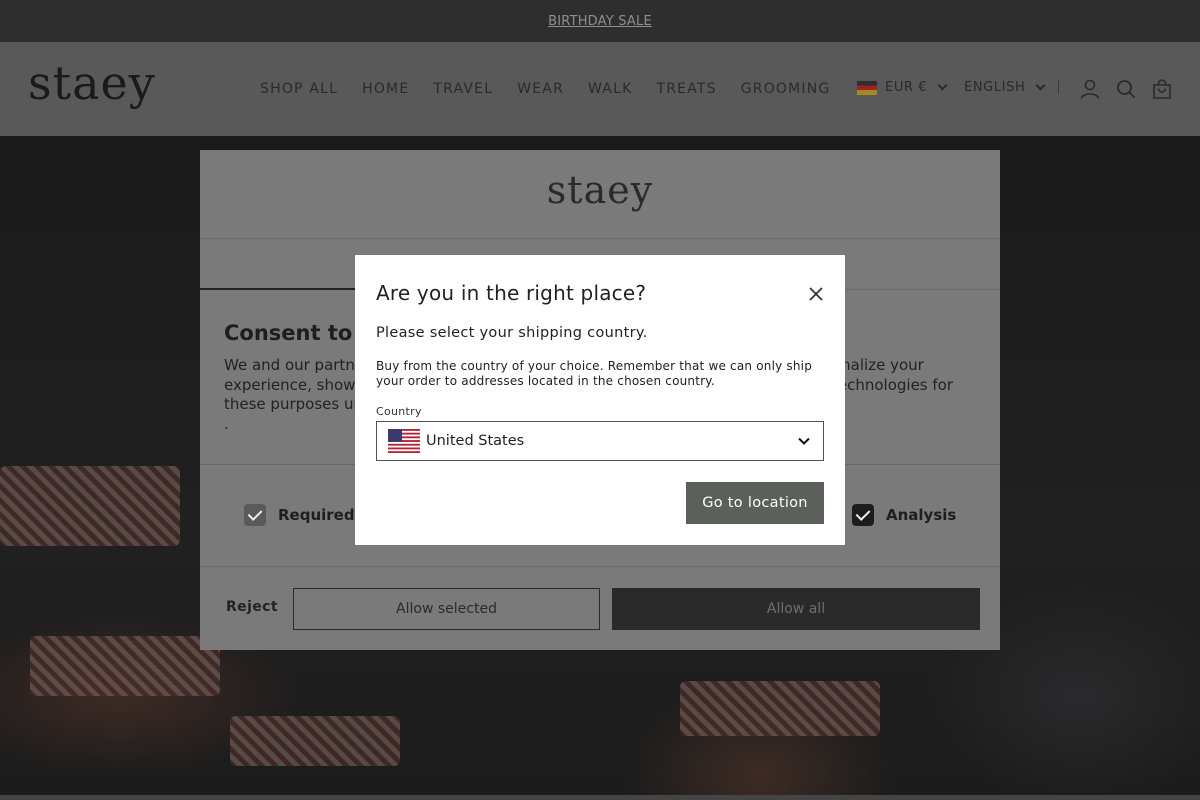  I want to click on announcement-link: BIRTHDAY SALE, so click(600, 21).